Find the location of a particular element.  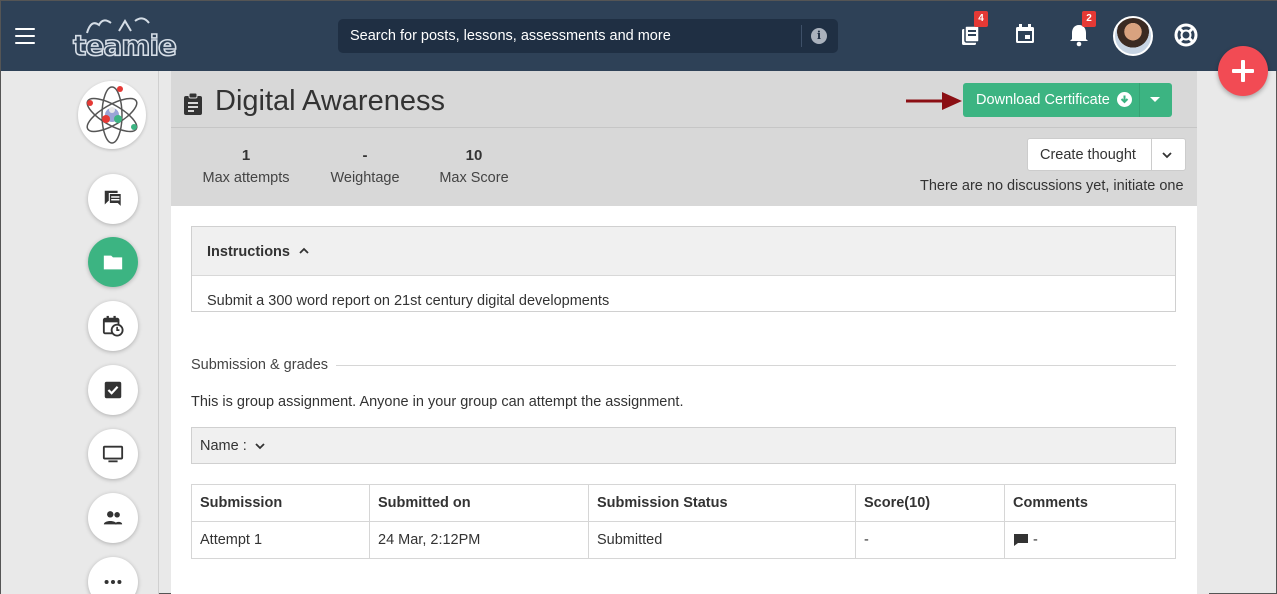

nav-materials-button is located at coordinates (113, 262).